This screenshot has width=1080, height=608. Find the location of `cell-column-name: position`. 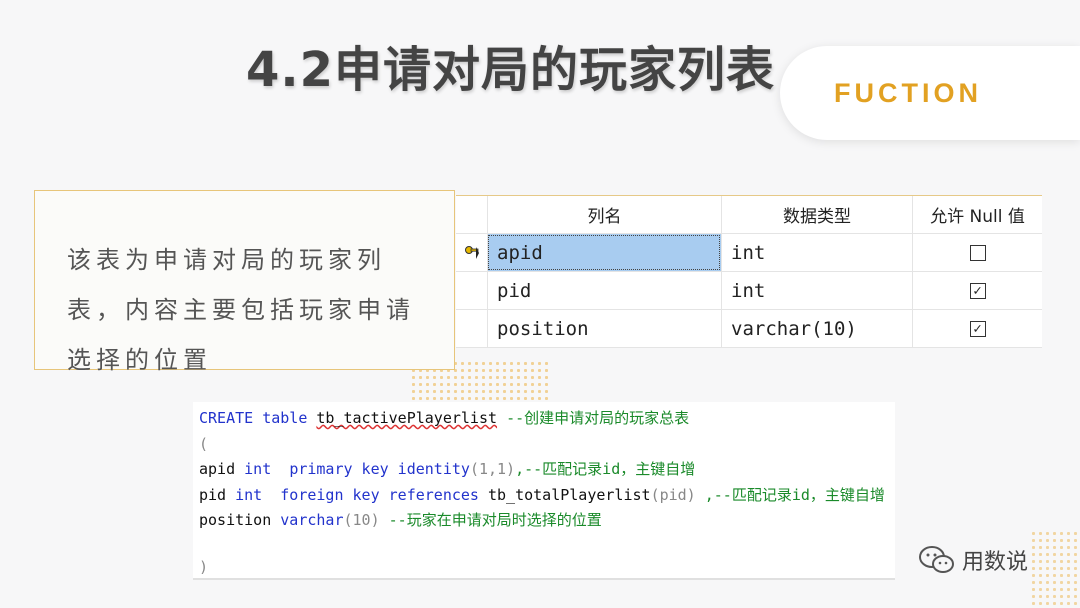

cell-column-name: position is located at coordinates (604, 328).